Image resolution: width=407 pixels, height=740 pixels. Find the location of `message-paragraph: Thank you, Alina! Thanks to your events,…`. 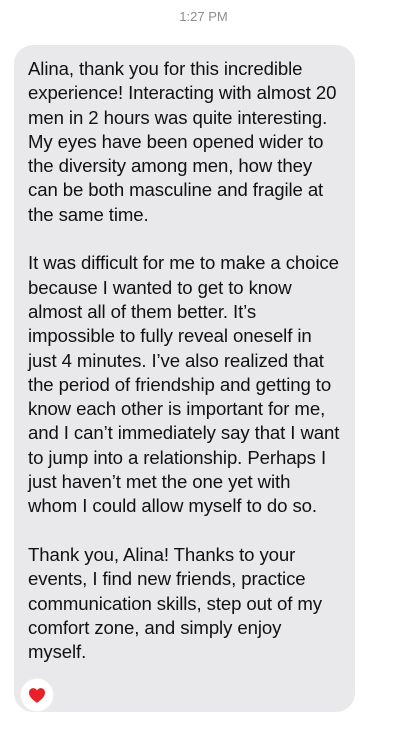

message-paragraph: Thank you, Alina! Thanks to your events,… is located at coordinates (175, 603).